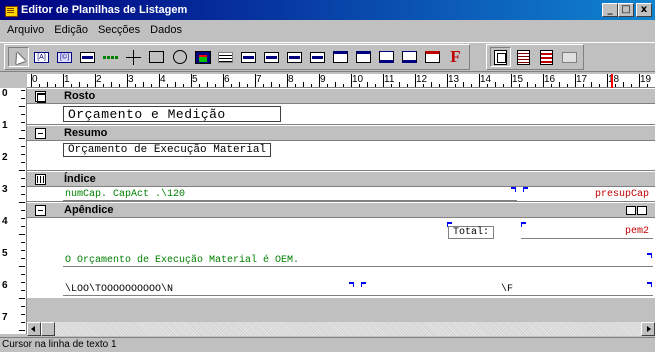 The height and width of the screenshot is (352, 655). What do you see at coordinates (341, 96) in the screenshot?
I see `band-header-rosto: Rosto` at bounding box center [341, 96].